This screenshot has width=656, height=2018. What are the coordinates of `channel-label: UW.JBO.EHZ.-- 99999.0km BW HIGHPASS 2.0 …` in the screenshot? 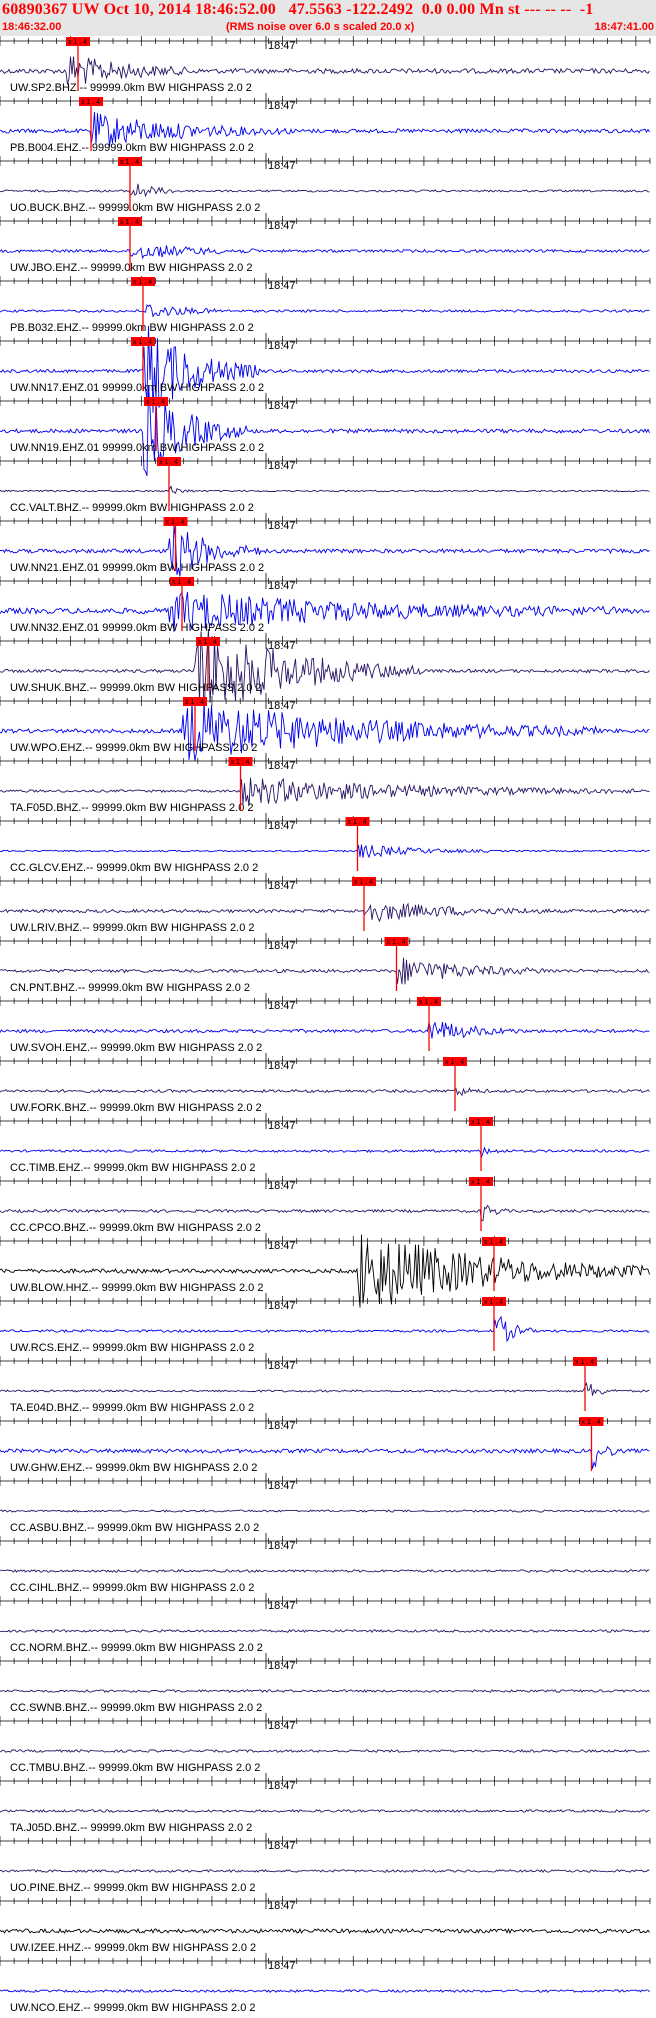 It's located at (131, 268).